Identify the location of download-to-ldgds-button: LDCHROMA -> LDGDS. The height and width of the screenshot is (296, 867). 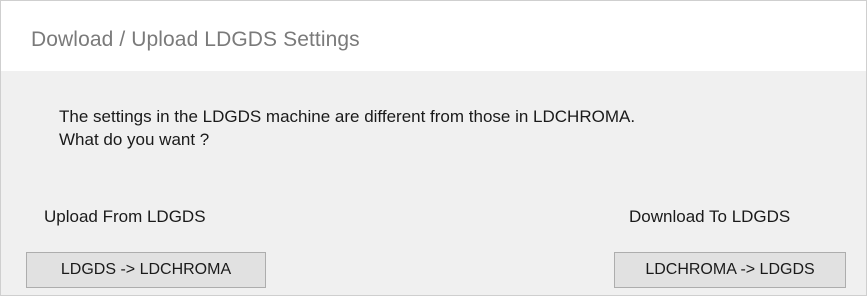
(730, 270).